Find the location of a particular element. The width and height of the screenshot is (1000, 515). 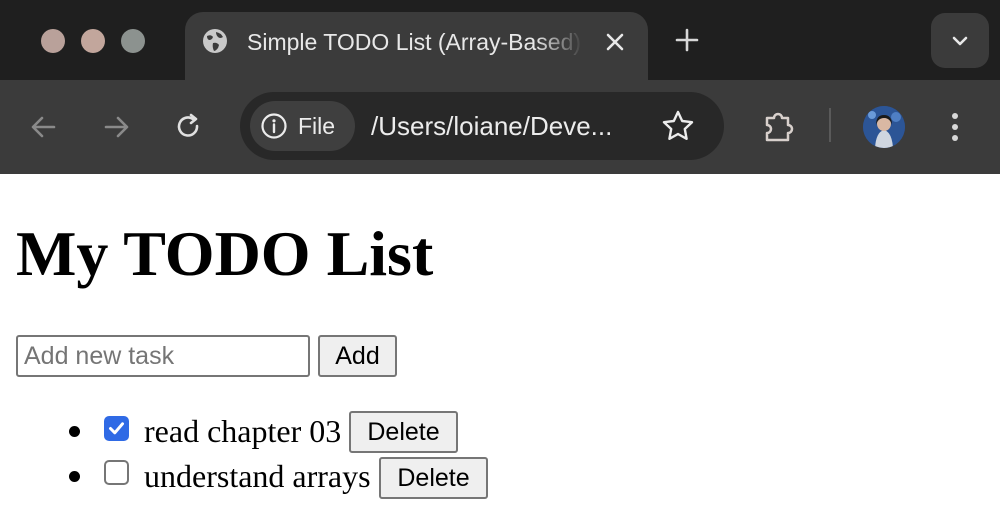

task-checkbox-unchecked is located at coordinates (116, 472).